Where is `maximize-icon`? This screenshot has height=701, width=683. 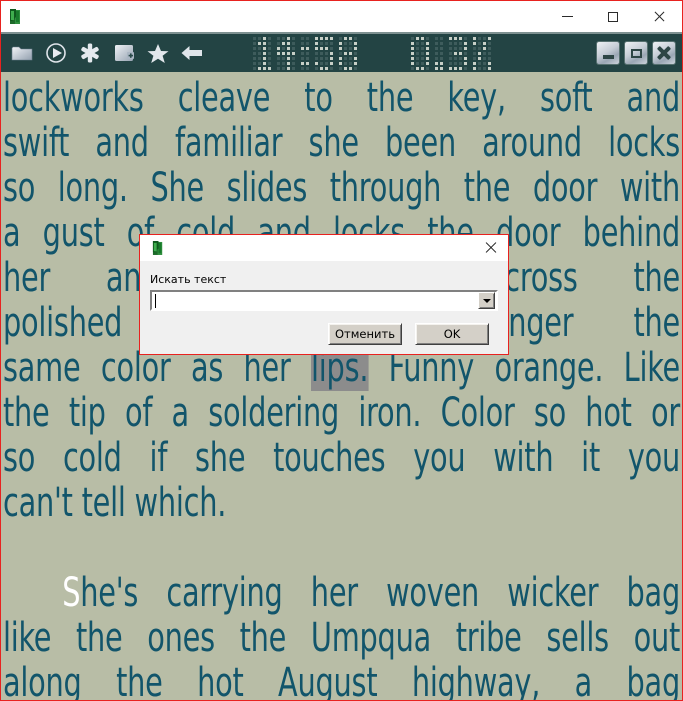 maximize-icon is located at coordinates (613, 16).